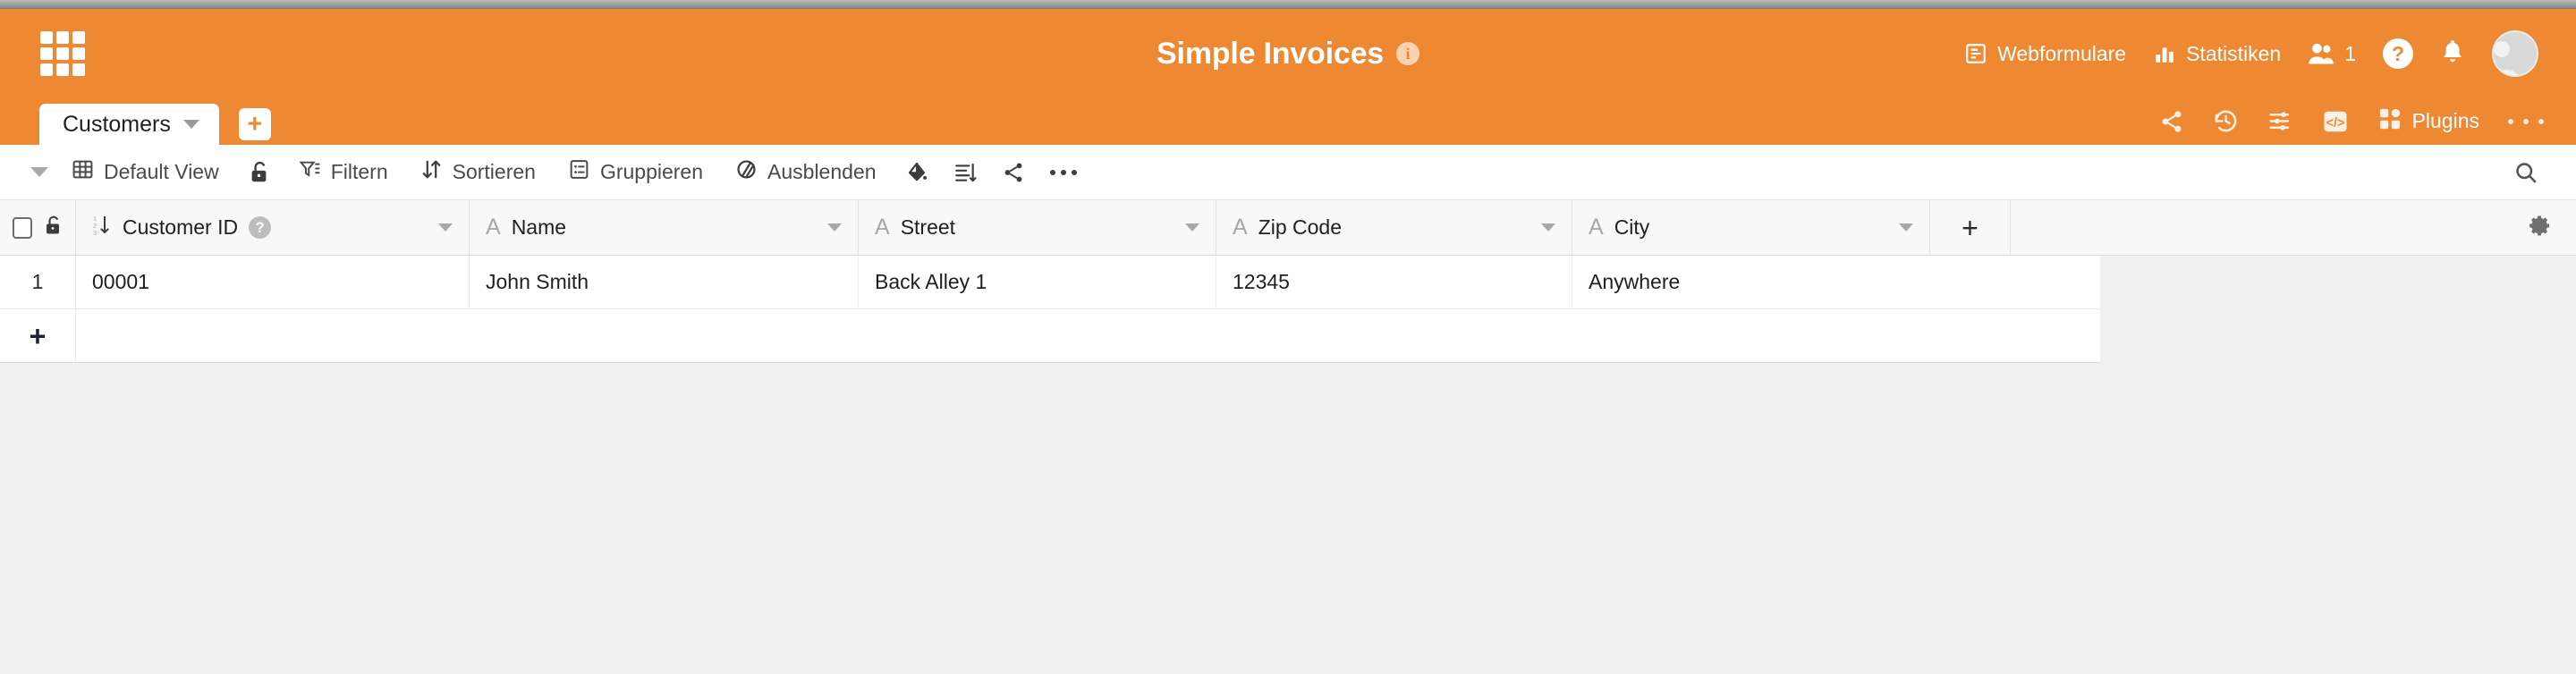 This screenshot has height=674, width=2576. Describe the element at coordinates (579, 172) in the screenshot. I see `group-icon` at that location.